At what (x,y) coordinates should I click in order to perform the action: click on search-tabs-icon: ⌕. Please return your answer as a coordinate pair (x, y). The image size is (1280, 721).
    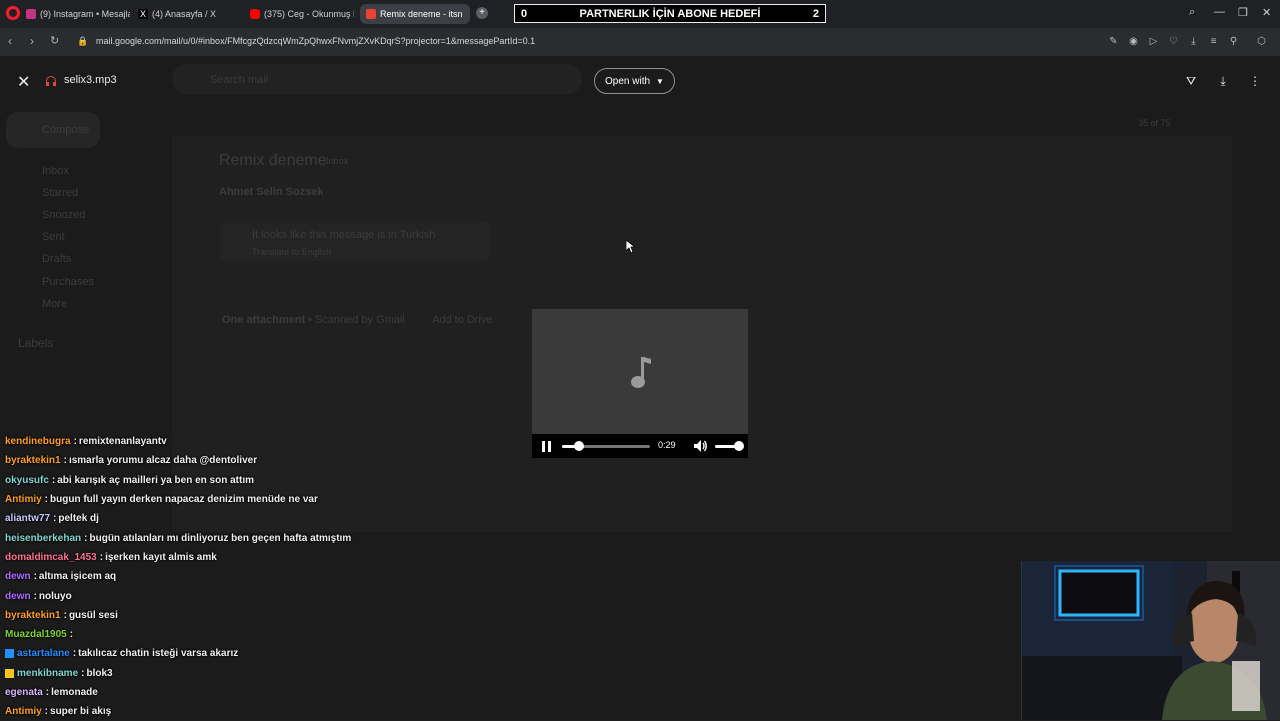
    Looking at the image, I should click on (1192, 12).